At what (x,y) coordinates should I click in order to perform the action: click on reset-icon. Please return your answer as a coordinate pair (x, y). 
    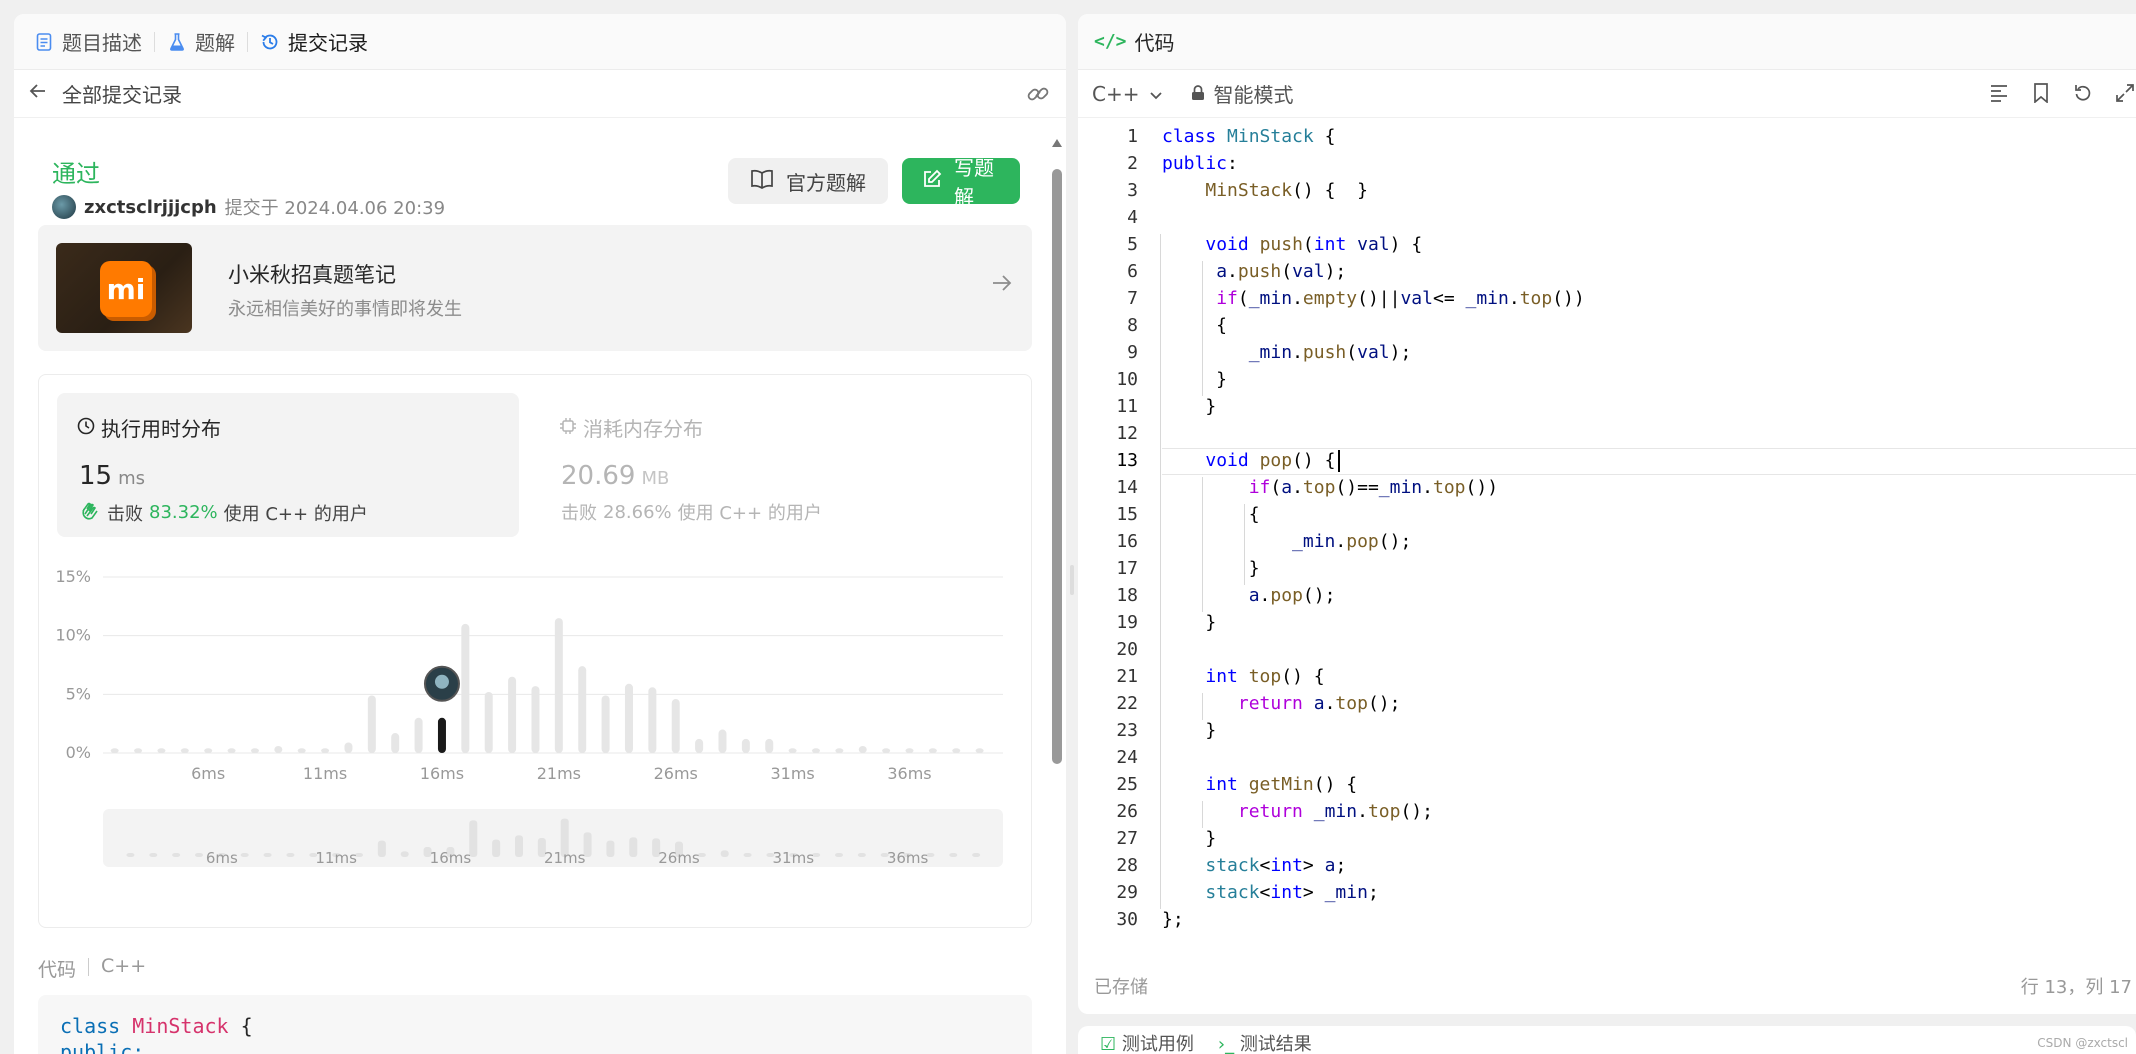
    Looking at the image, I should click on (2083, 93).